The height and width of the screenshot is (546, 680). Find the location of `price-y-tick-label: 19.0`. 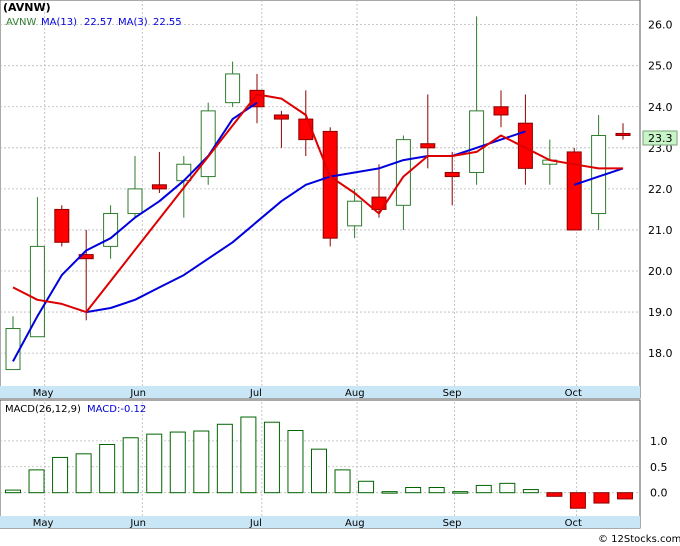

price-y-tick-label: 19.0 is located at coordinates (660, 312).